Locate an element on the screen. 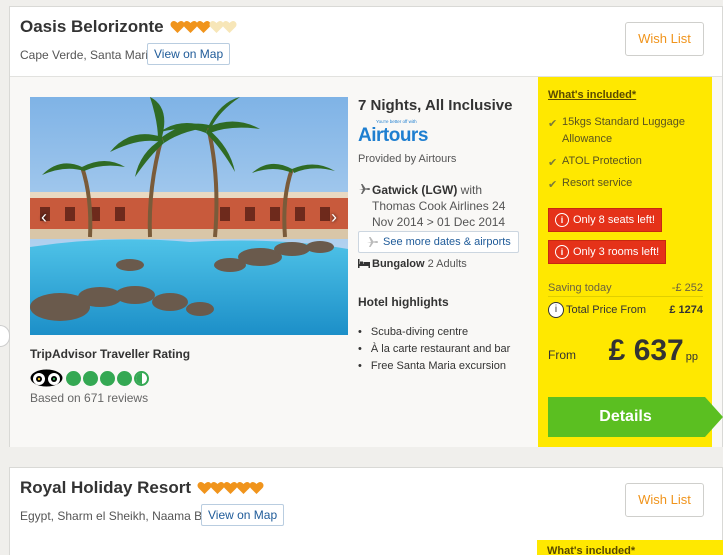 The width and height of the screenshot is (723, 555). details-button: Details is located at coordinates (635, 417).